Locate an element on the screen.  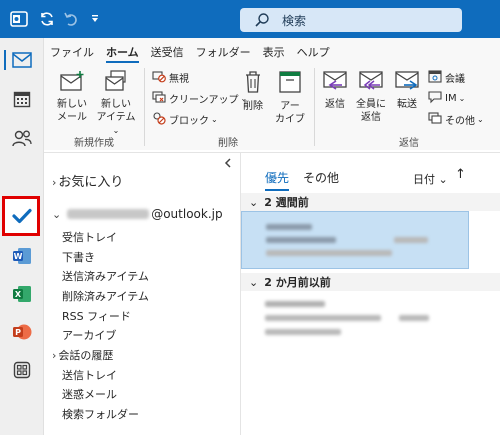
outlook-app-icon is located at coordinates (19, 19).